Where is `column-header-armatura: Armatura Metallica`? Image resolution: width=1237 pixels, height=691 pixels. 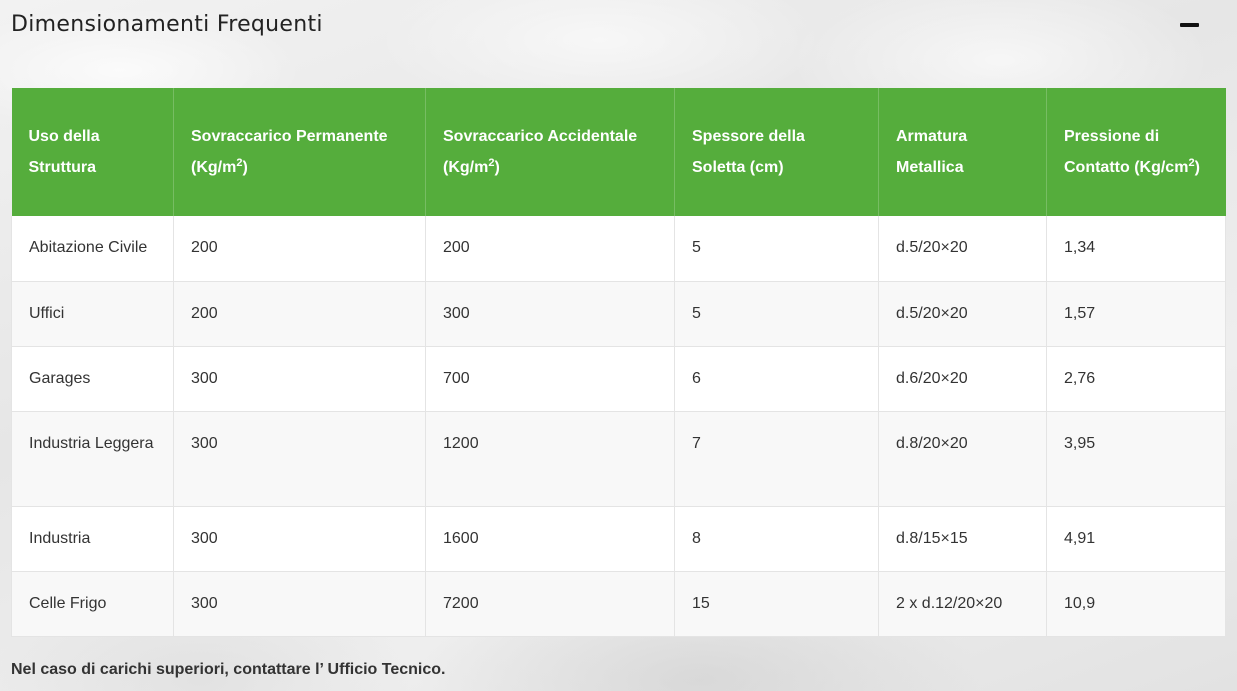 column-header-armatura: Armatura Metallica is located at coordinates (962, 152).